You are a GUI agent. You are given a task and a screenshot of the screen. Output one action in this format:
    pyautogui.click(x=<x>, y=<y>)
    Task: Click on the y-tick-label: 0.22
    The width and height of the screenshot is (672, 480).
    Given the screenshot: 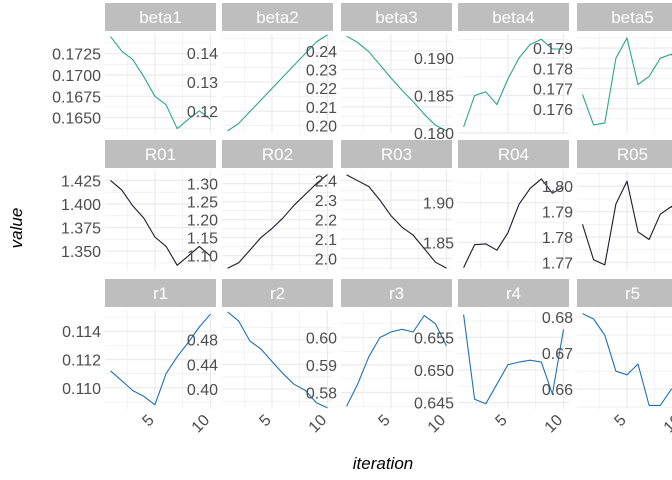 What is the action you would take?
    pyautogui.click(x=321, y=89)
    